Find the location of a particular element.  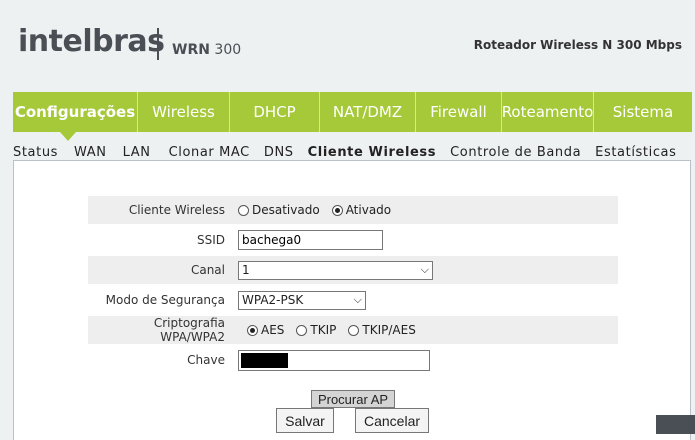

row-chave: Chave is located at coordinates (353, 360).